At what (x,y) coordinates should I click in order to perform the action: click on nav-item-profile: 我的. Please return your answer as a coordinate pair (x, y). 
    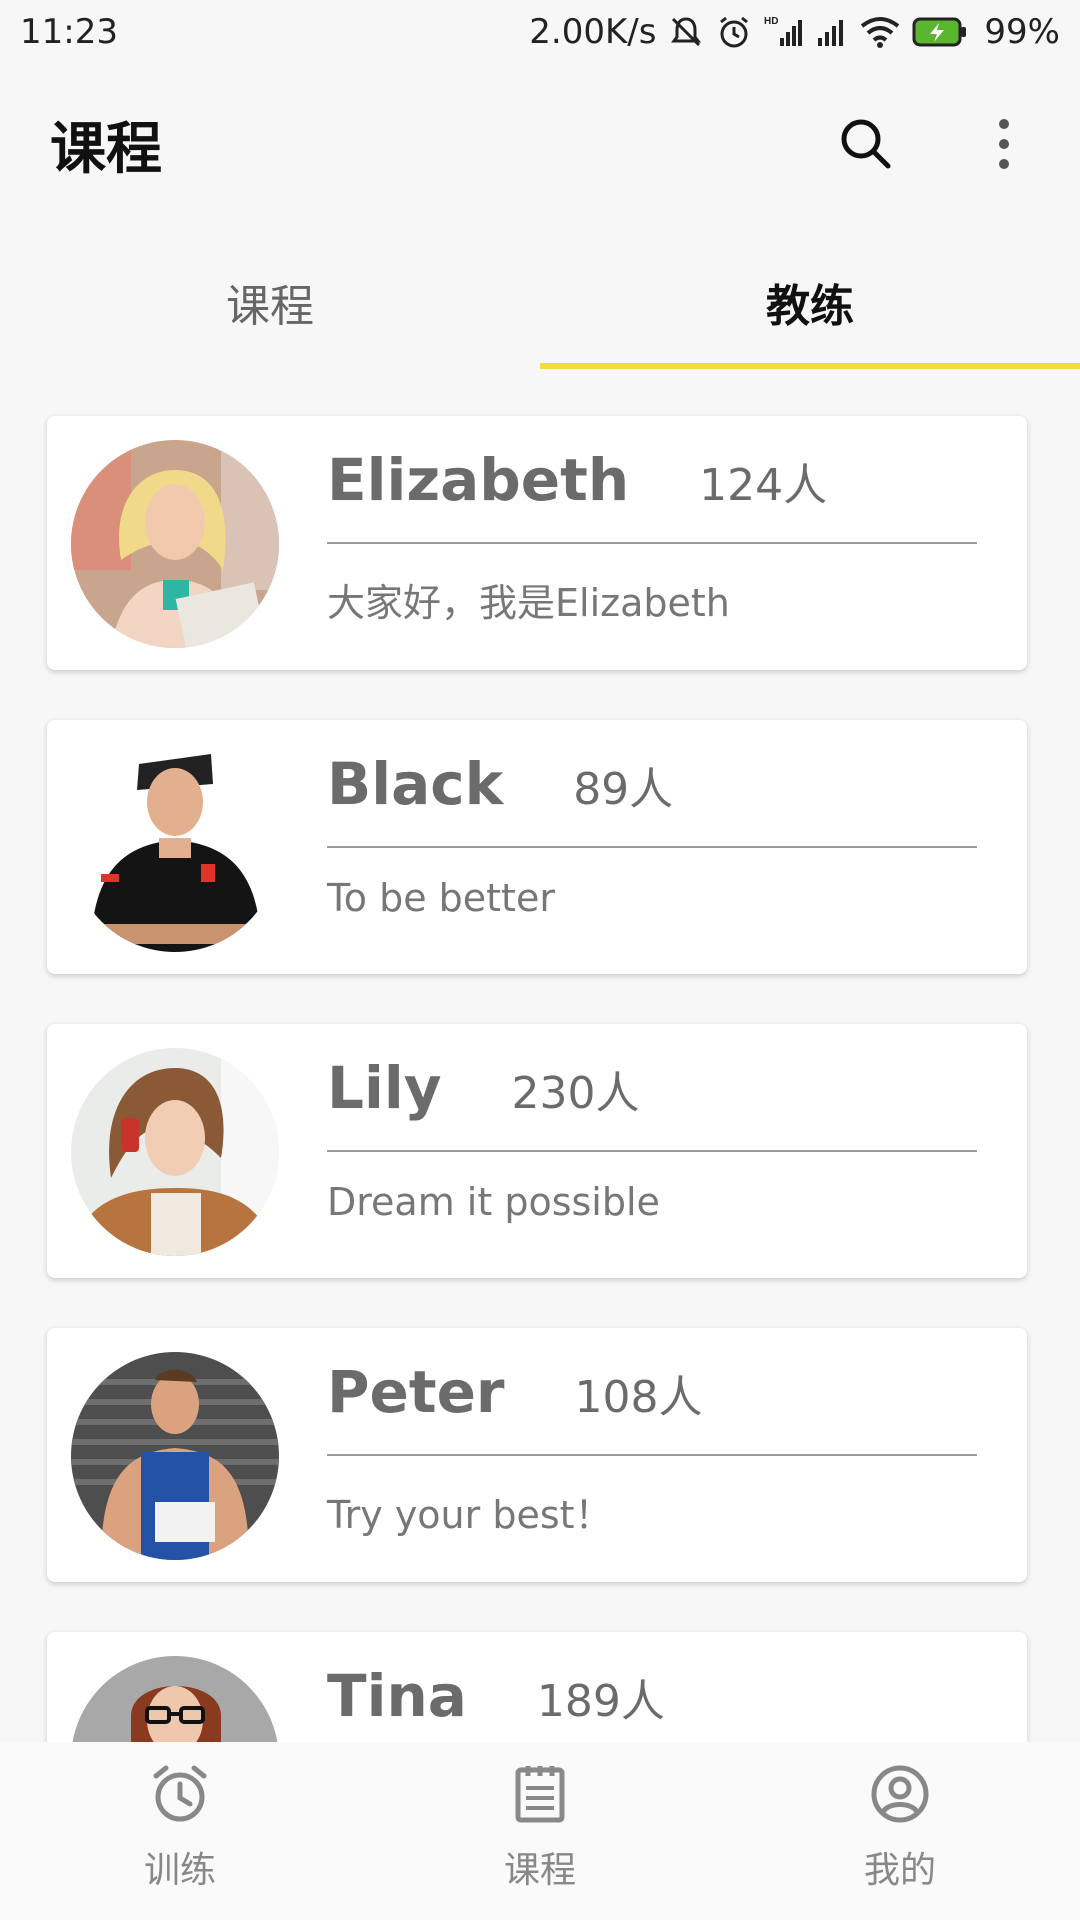
    Looking at the image, I should click on (900, 1831).